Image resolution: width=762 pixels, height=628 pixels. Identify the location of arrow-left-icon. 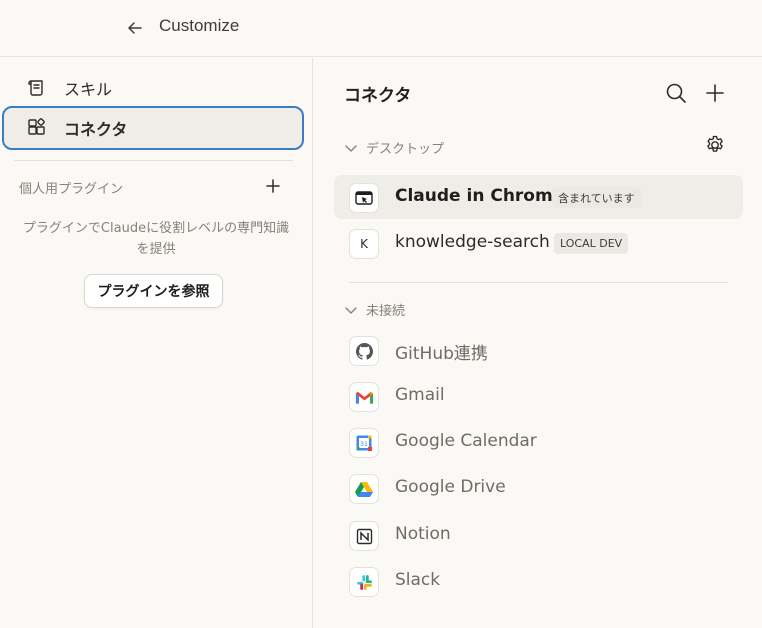
(135, 28).